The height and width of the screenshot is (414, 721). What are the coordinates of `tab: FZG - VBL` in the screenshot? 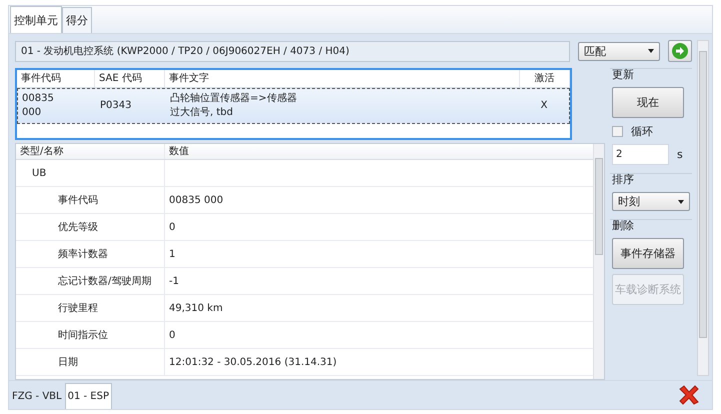 It's located at (37, 396).